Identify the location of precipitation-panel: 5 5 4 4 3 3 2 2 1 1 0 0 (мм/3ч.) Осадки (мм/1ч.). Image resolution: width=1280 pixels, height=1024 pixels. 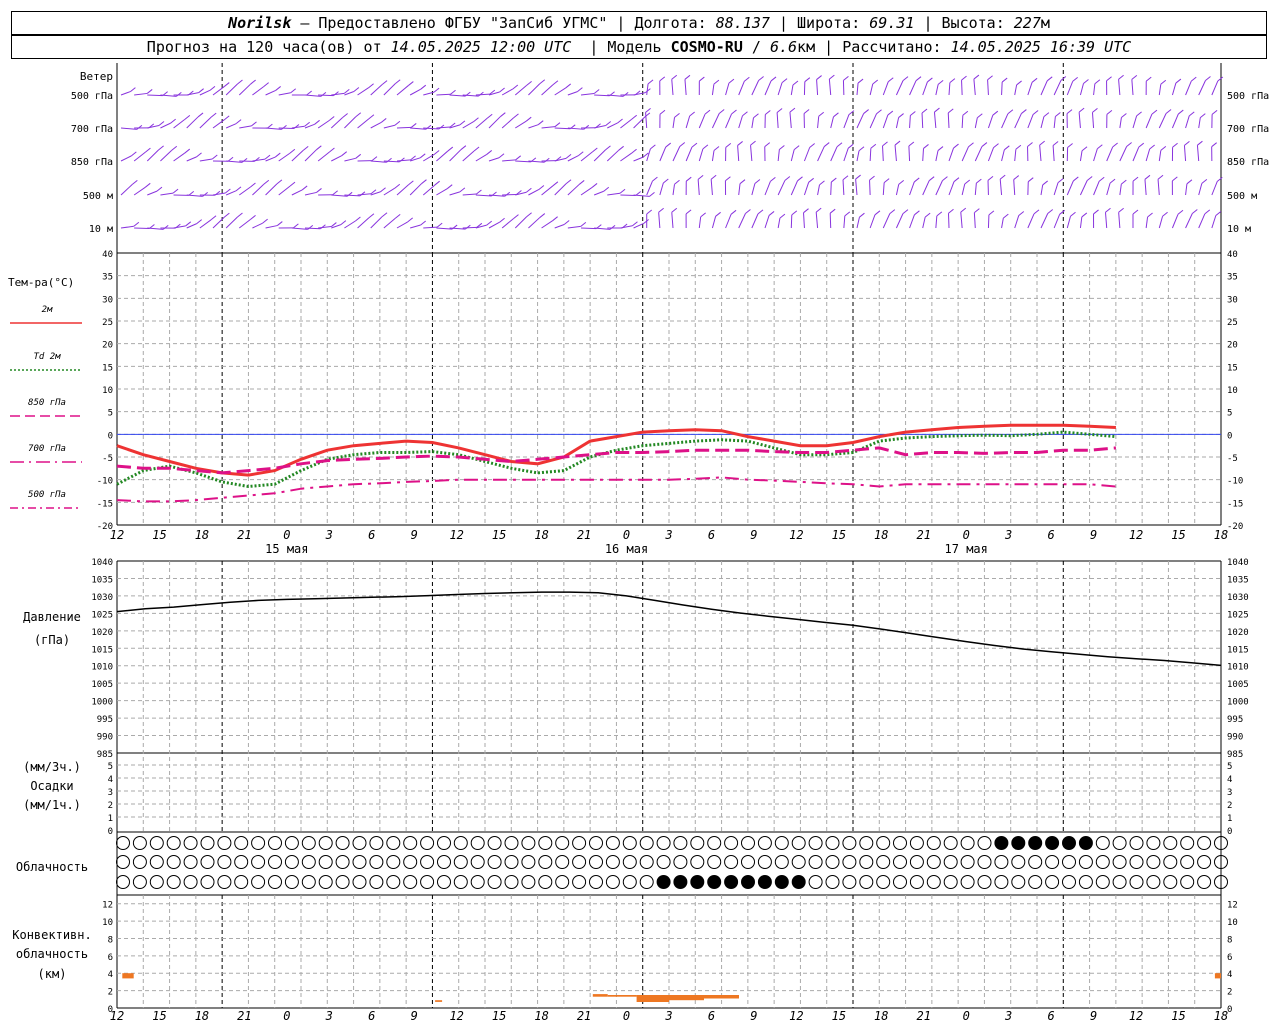
(627, 798).